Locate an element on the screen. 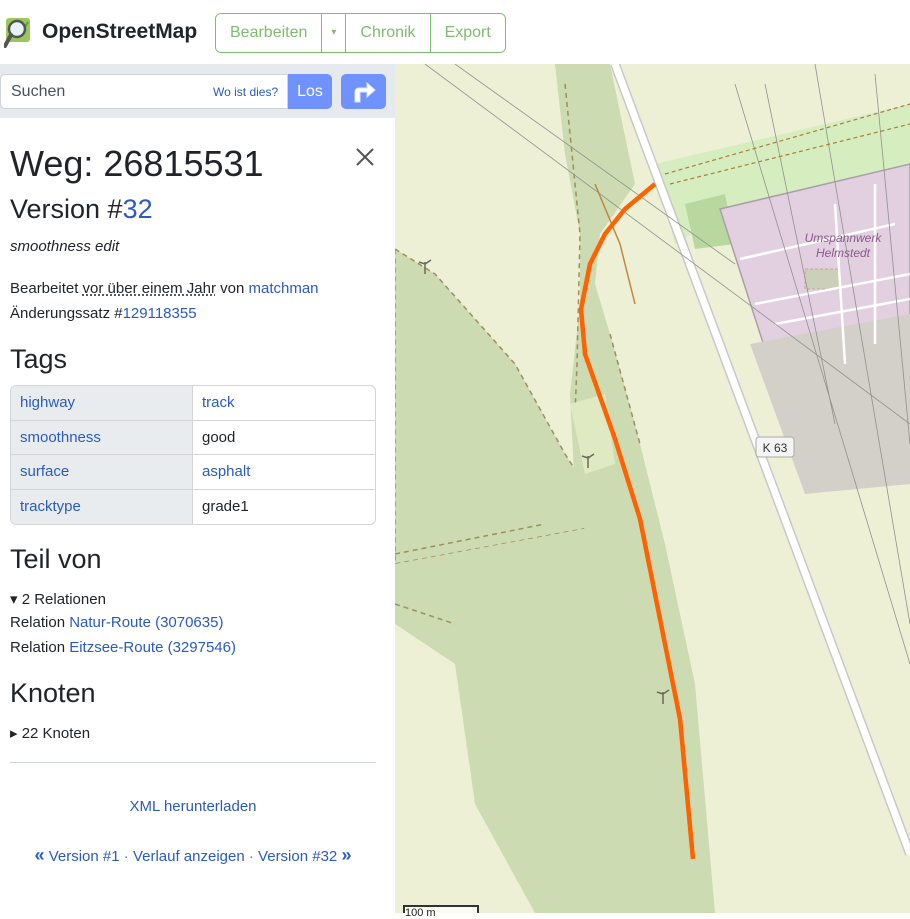 This screenshot has height=919, width=910. part-of-heading: Teil von is located at coordinates (56, 559).